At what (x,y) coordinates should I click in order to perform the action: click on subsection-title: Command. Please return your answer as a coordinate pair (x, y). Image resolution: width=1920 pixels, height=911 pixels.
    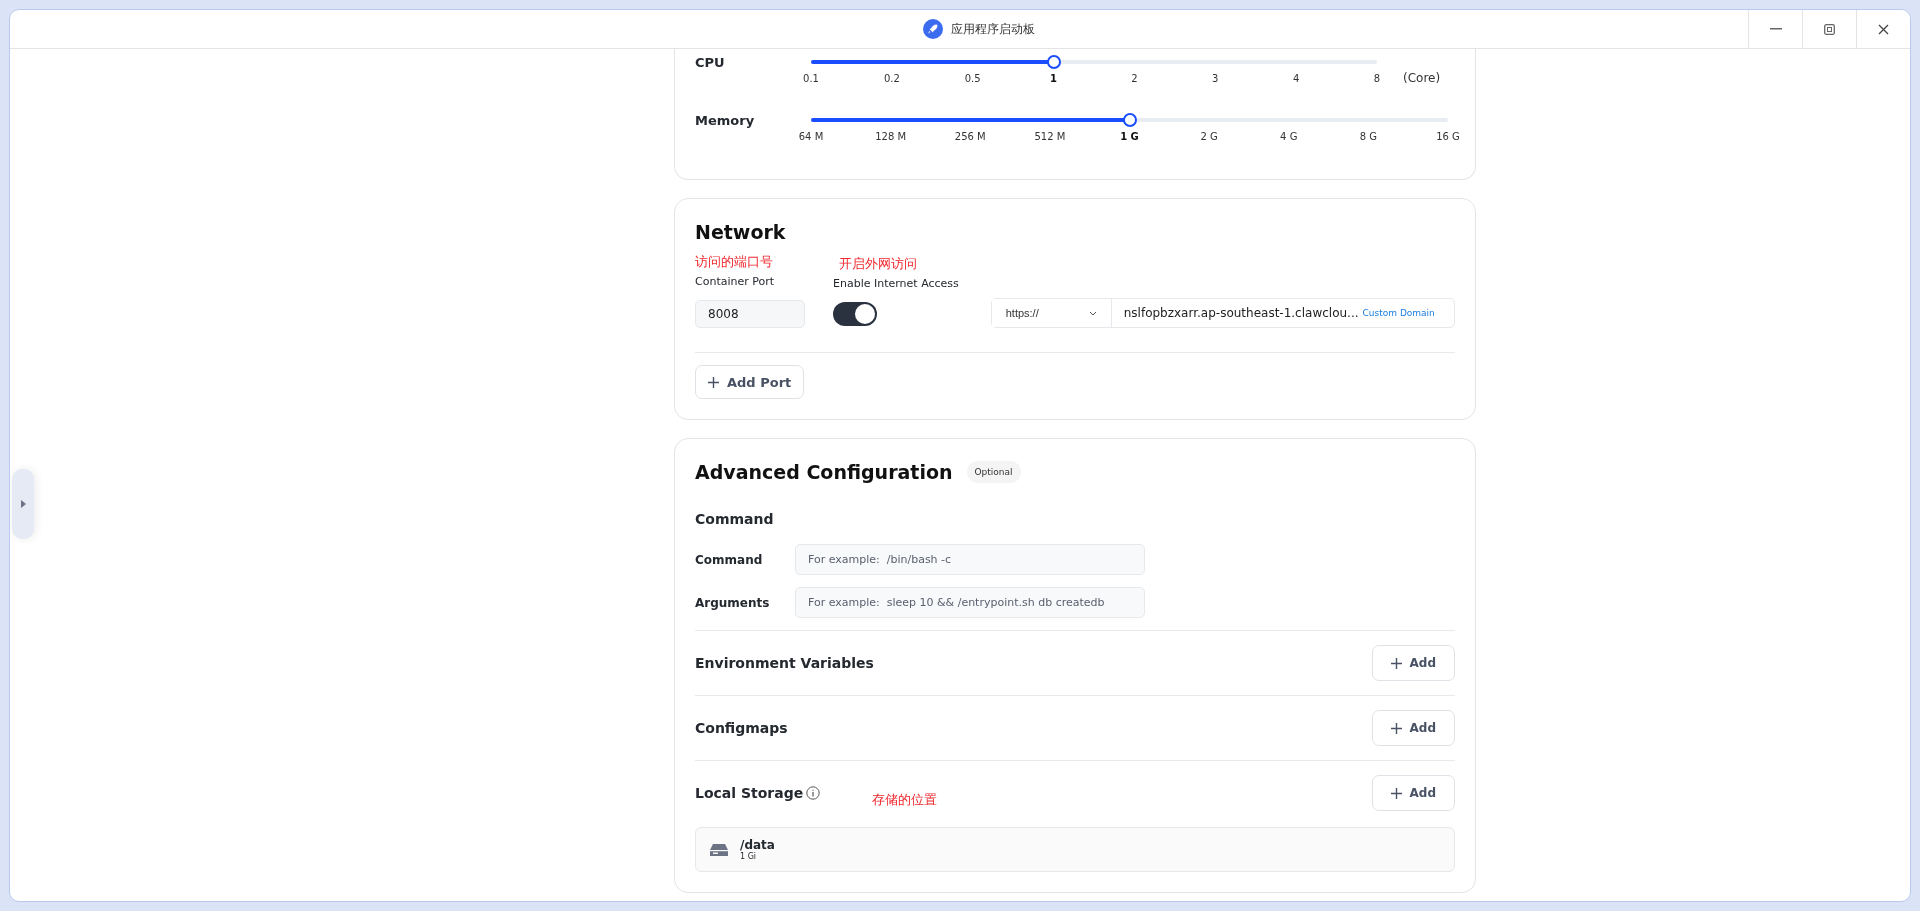
    Looking at the image, I should click on (734, 519).